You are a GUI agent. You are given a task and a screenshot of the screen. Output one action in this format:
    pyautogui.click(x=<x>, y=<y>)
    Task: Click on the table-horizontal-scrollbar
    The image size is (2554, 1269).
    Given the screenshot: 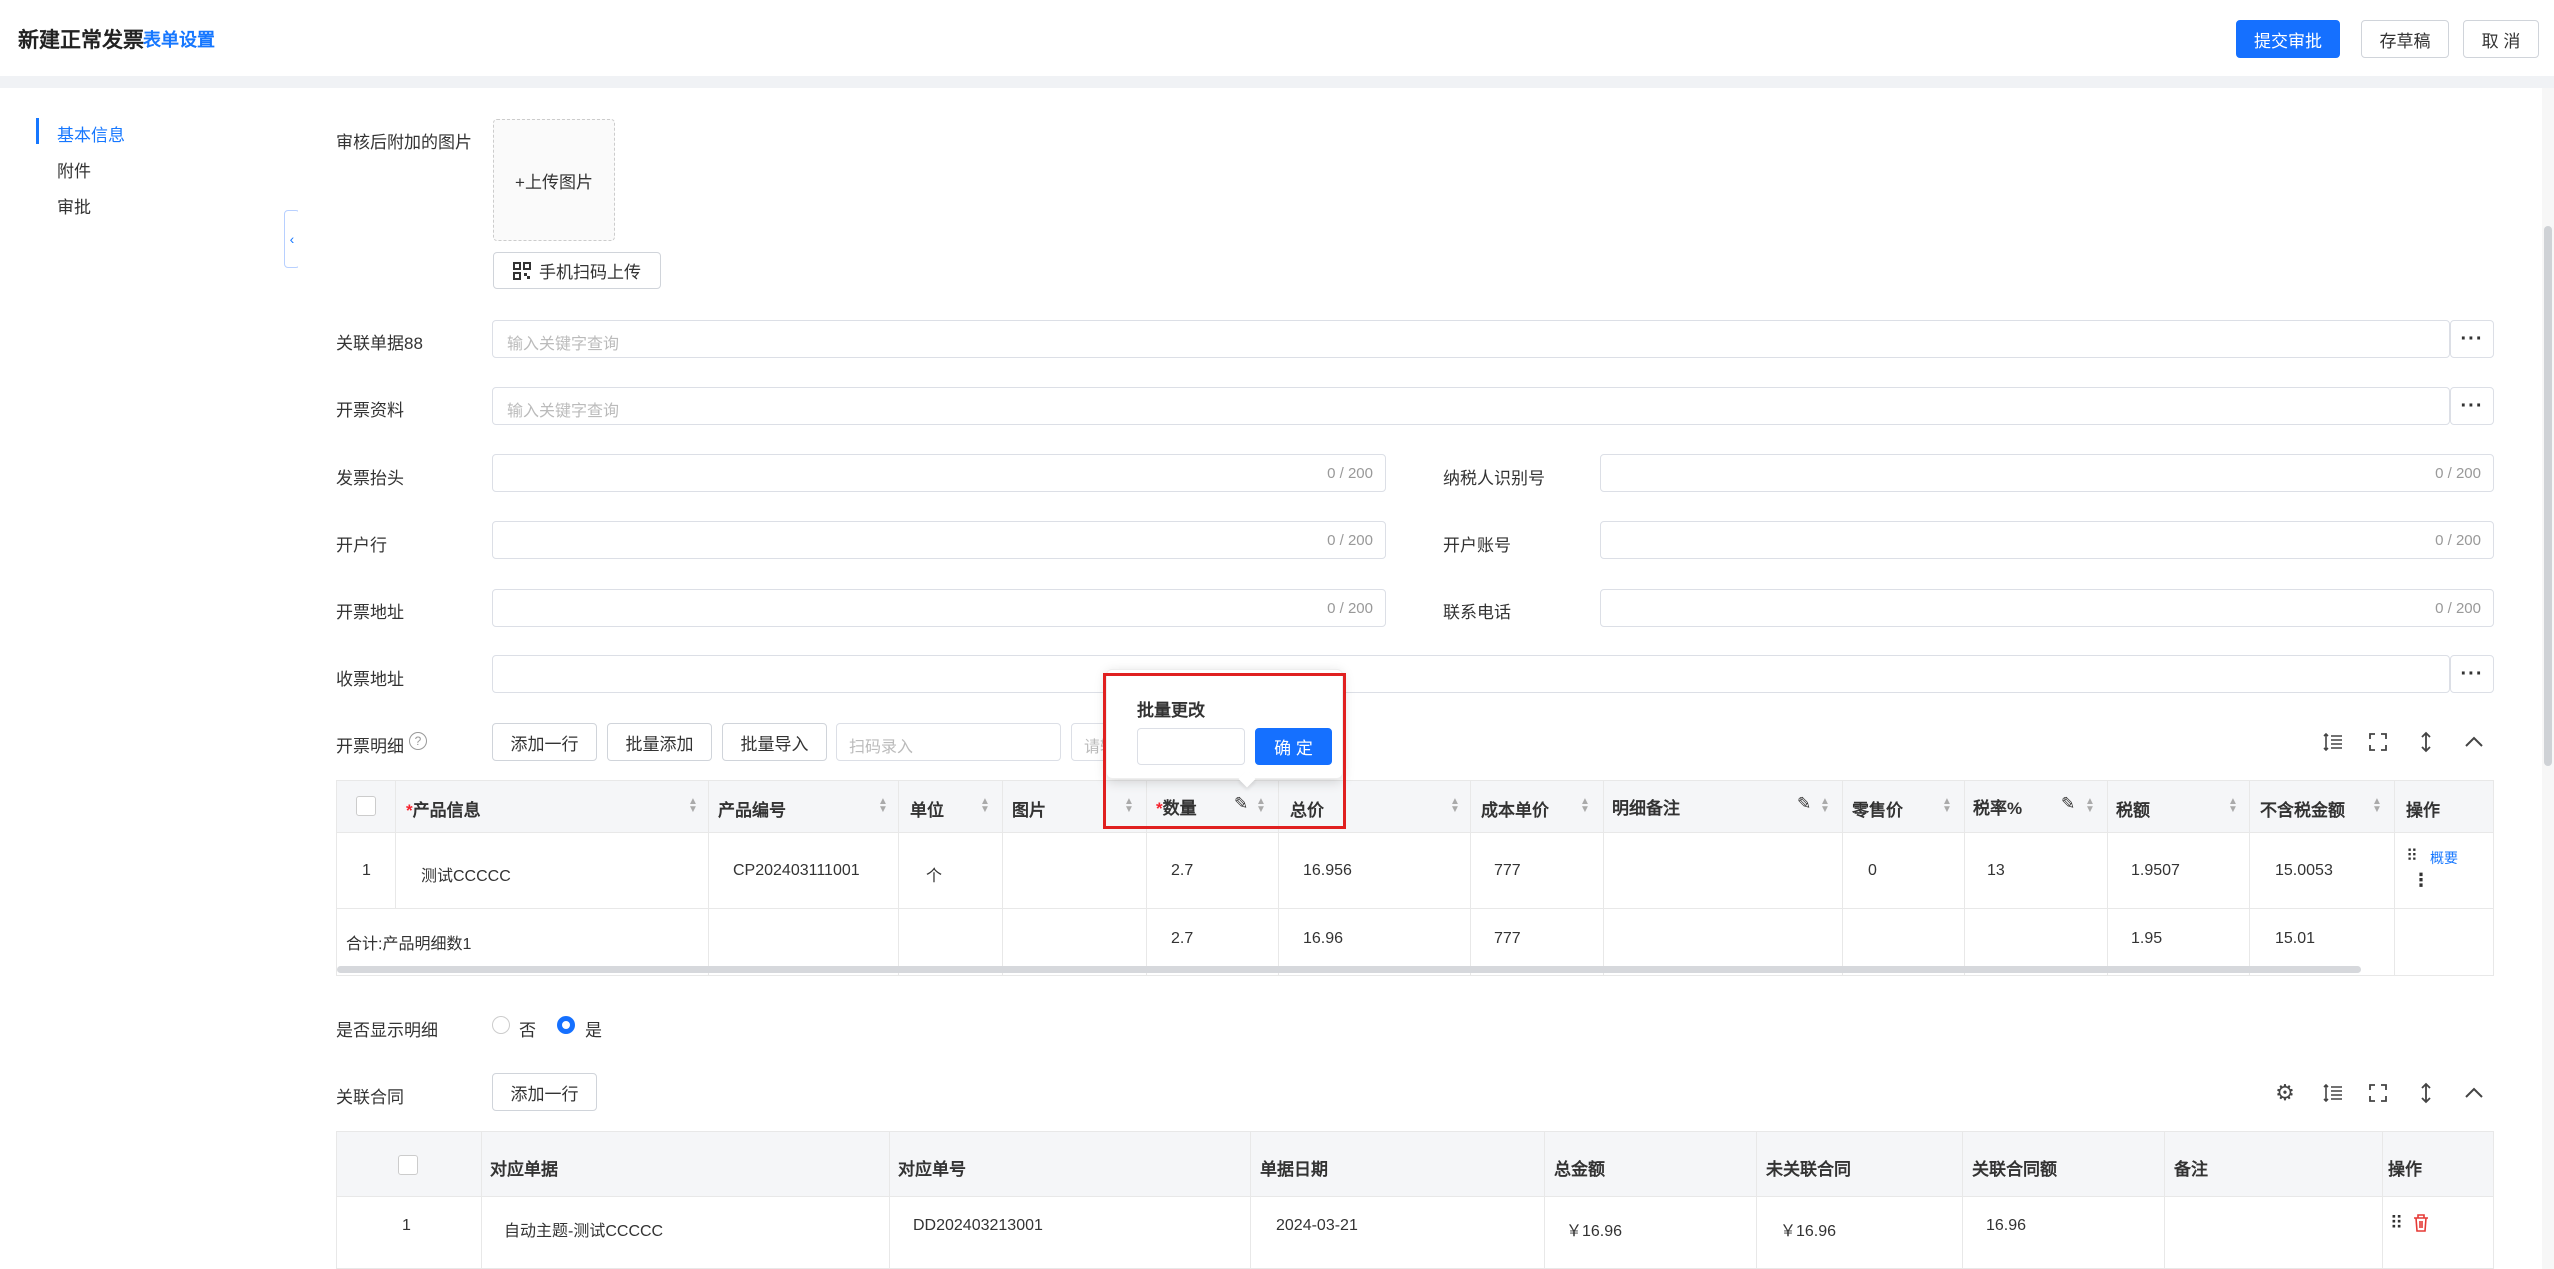 What is the action you would take?
    pyautogui.click(x=1349, y=969)
    